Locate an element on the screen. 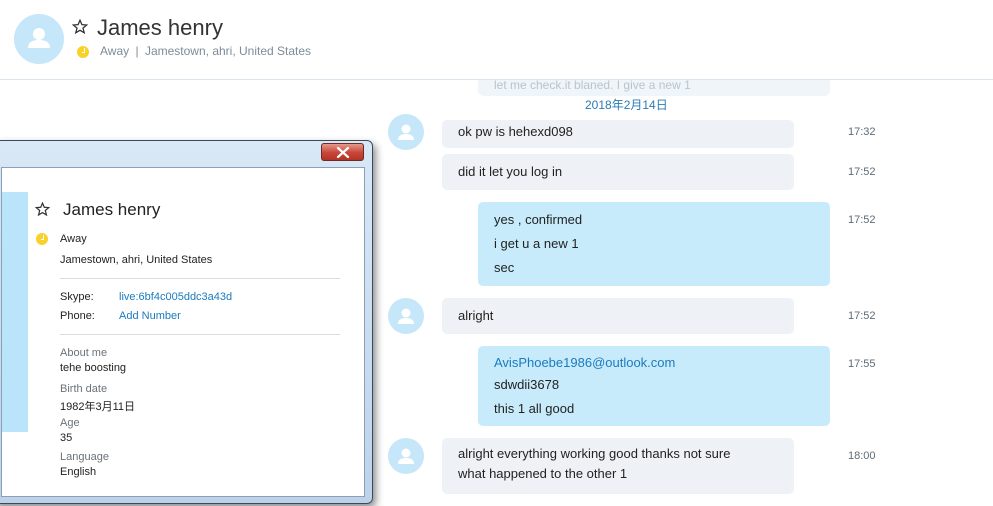 Image resolution: width=993 pixels, height=506 pixels. message-bubble: yes , confirmed i get u a new 1 sec is located at coordinates (654, 244).